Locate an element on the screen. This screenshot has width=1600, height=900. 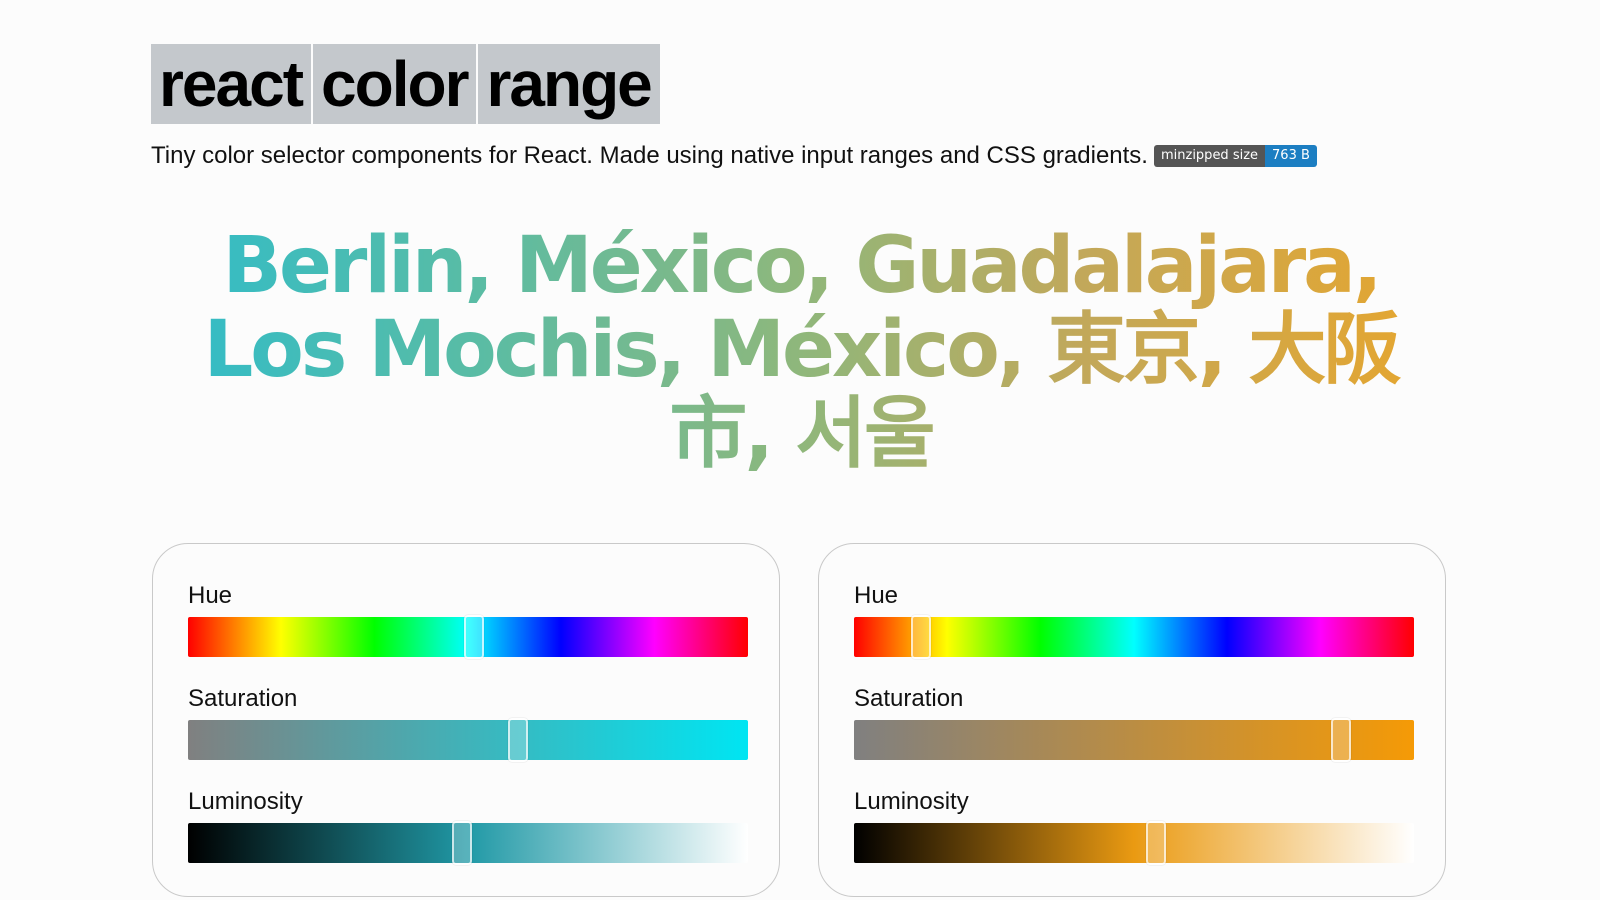
badge-value: 763 B is located at coordinates (1291, 156).